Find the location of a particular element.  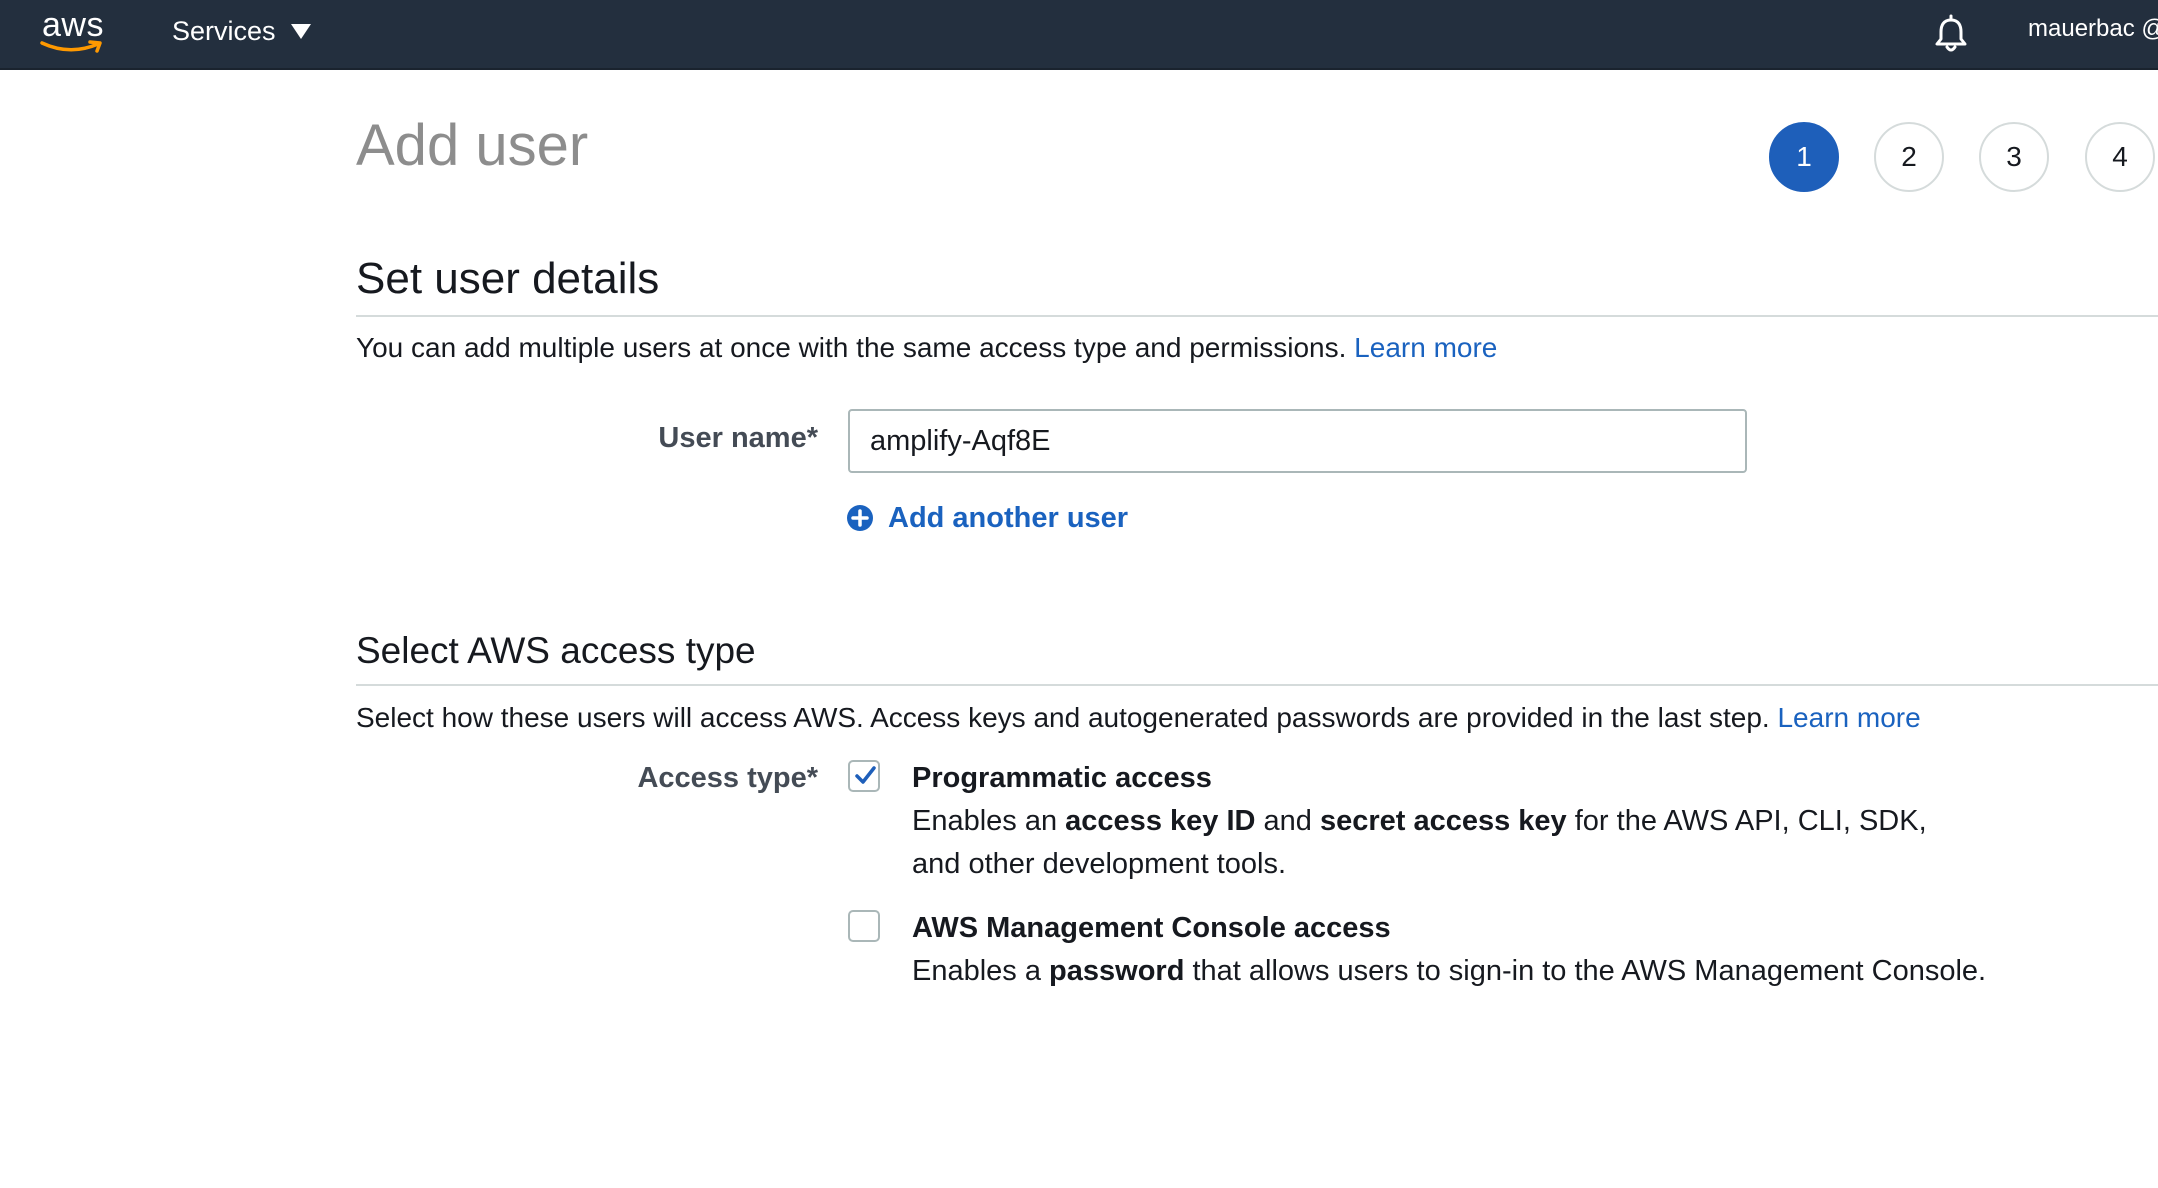

step-1: 1 is located at coordinates (1804, 157).